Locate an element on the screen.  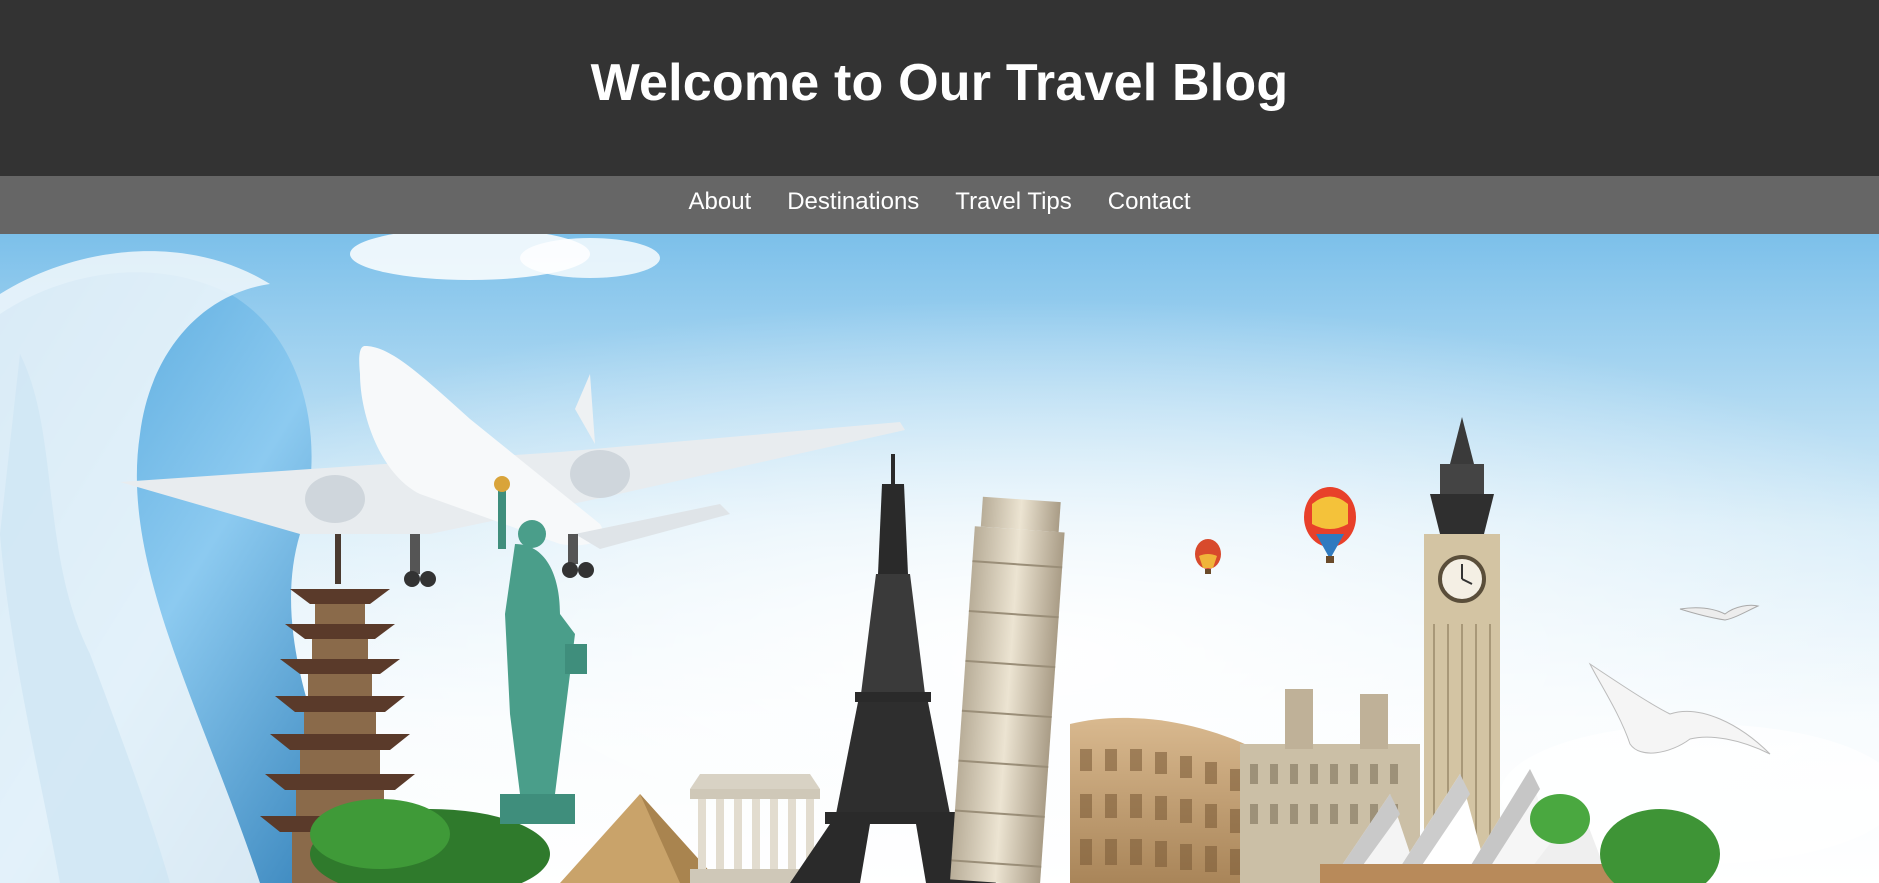
nav-link-travel-tips: Travel Tips is located at coordinates (1013, 202).